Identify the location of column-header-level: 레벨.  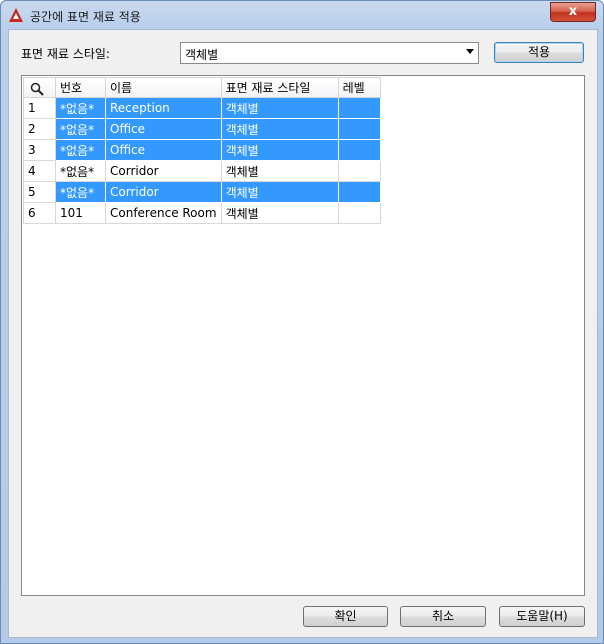
(359, 87).